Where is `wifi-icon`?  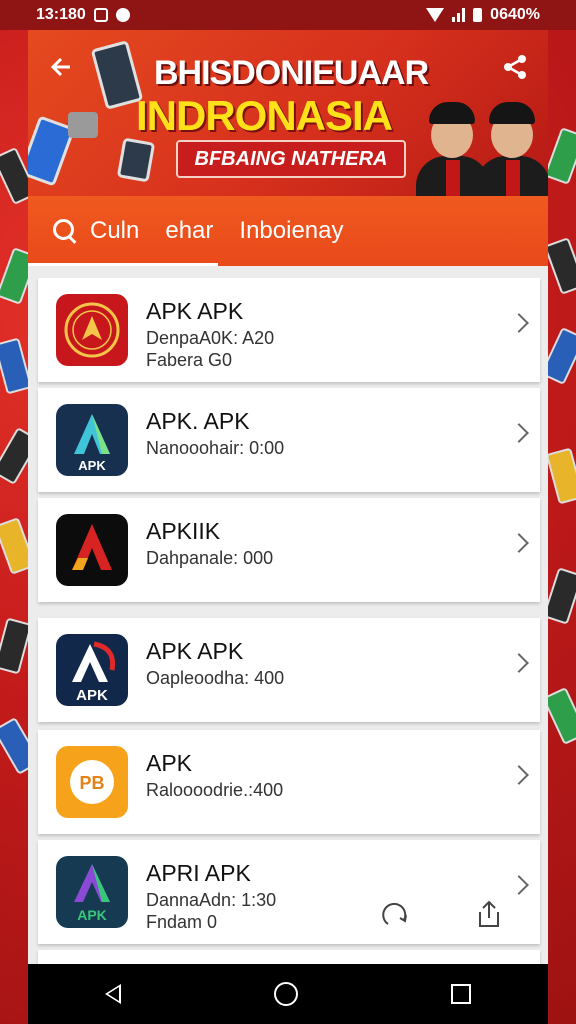
wifi-icon is located at coordinates (435, 15).